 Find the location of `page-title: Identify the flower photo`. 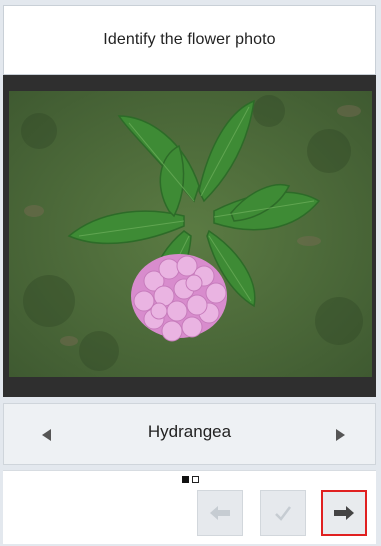

page-title: Identify the flower photo is located at coordinates (189, 39).